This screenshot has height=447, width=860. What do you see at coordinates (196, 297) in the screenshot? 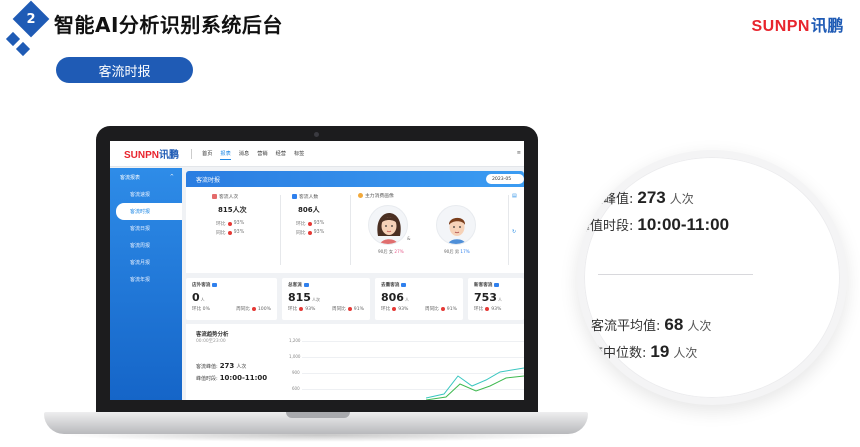
I see `outside-traffic-value: 0` at bounding box center [196, 297].